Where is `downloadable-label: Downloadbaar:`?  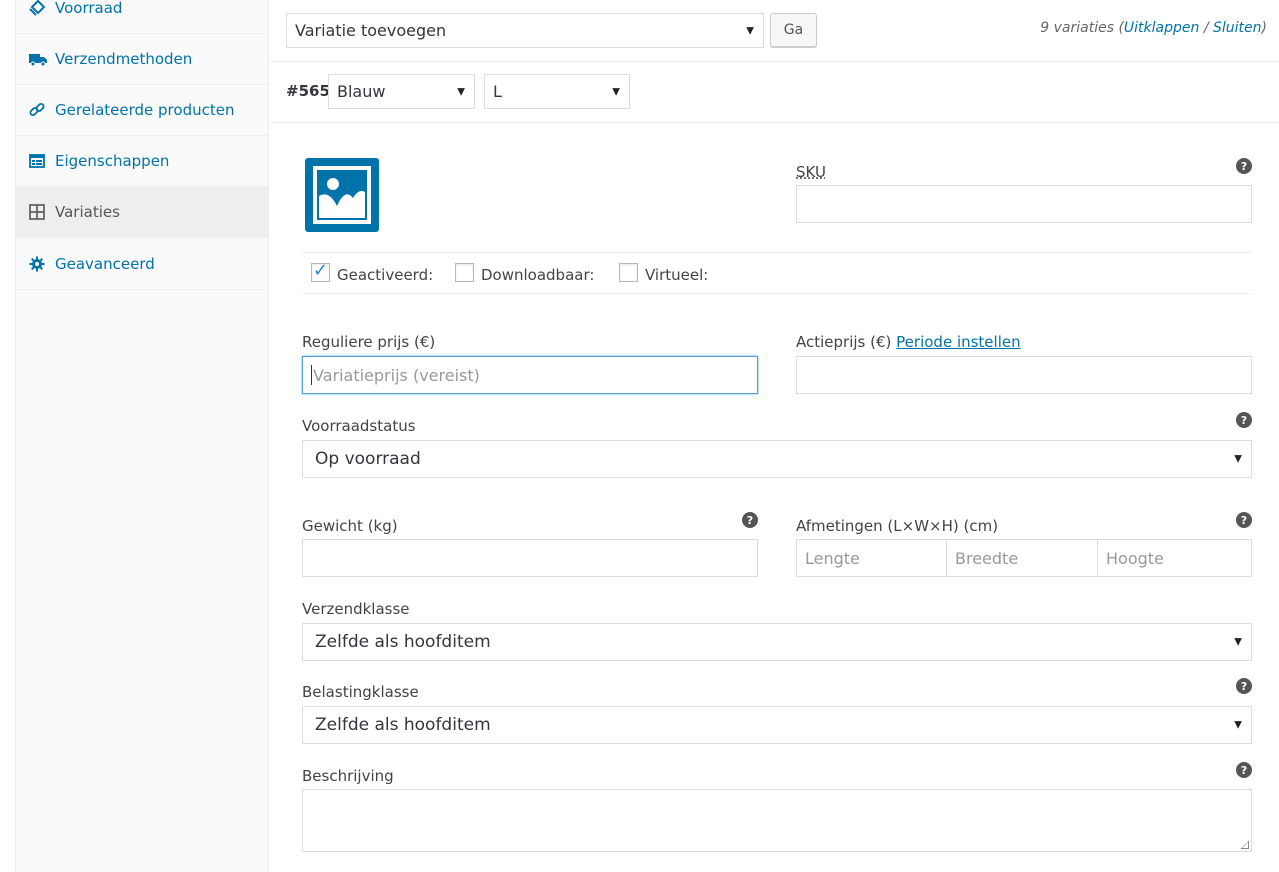
downloadable-label: Downloadbaar: is located at coordinates (538, 275).